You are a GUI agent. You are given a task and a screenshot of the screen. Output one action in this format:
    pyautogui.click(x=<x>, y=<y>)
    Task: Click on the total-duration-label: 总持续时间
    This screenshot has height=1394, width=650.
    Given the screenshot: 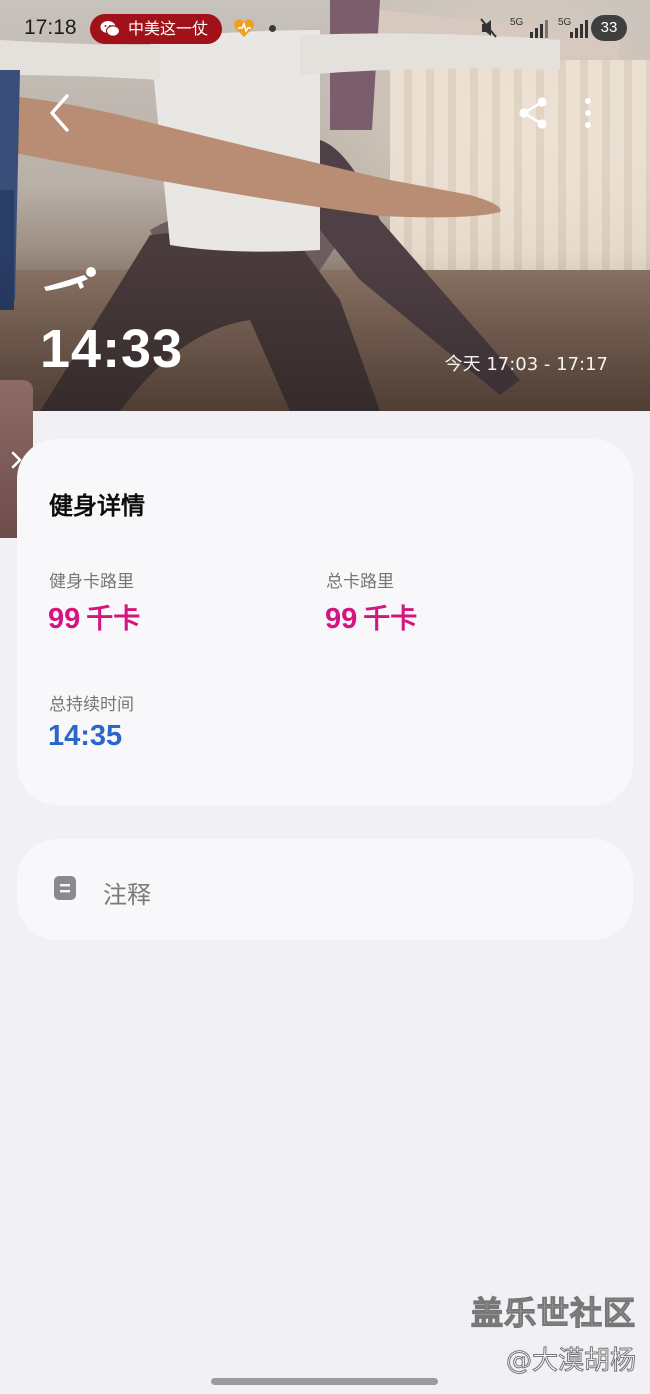 What is the action you would take?
    pyautogui.click(x=91, y=705)
    